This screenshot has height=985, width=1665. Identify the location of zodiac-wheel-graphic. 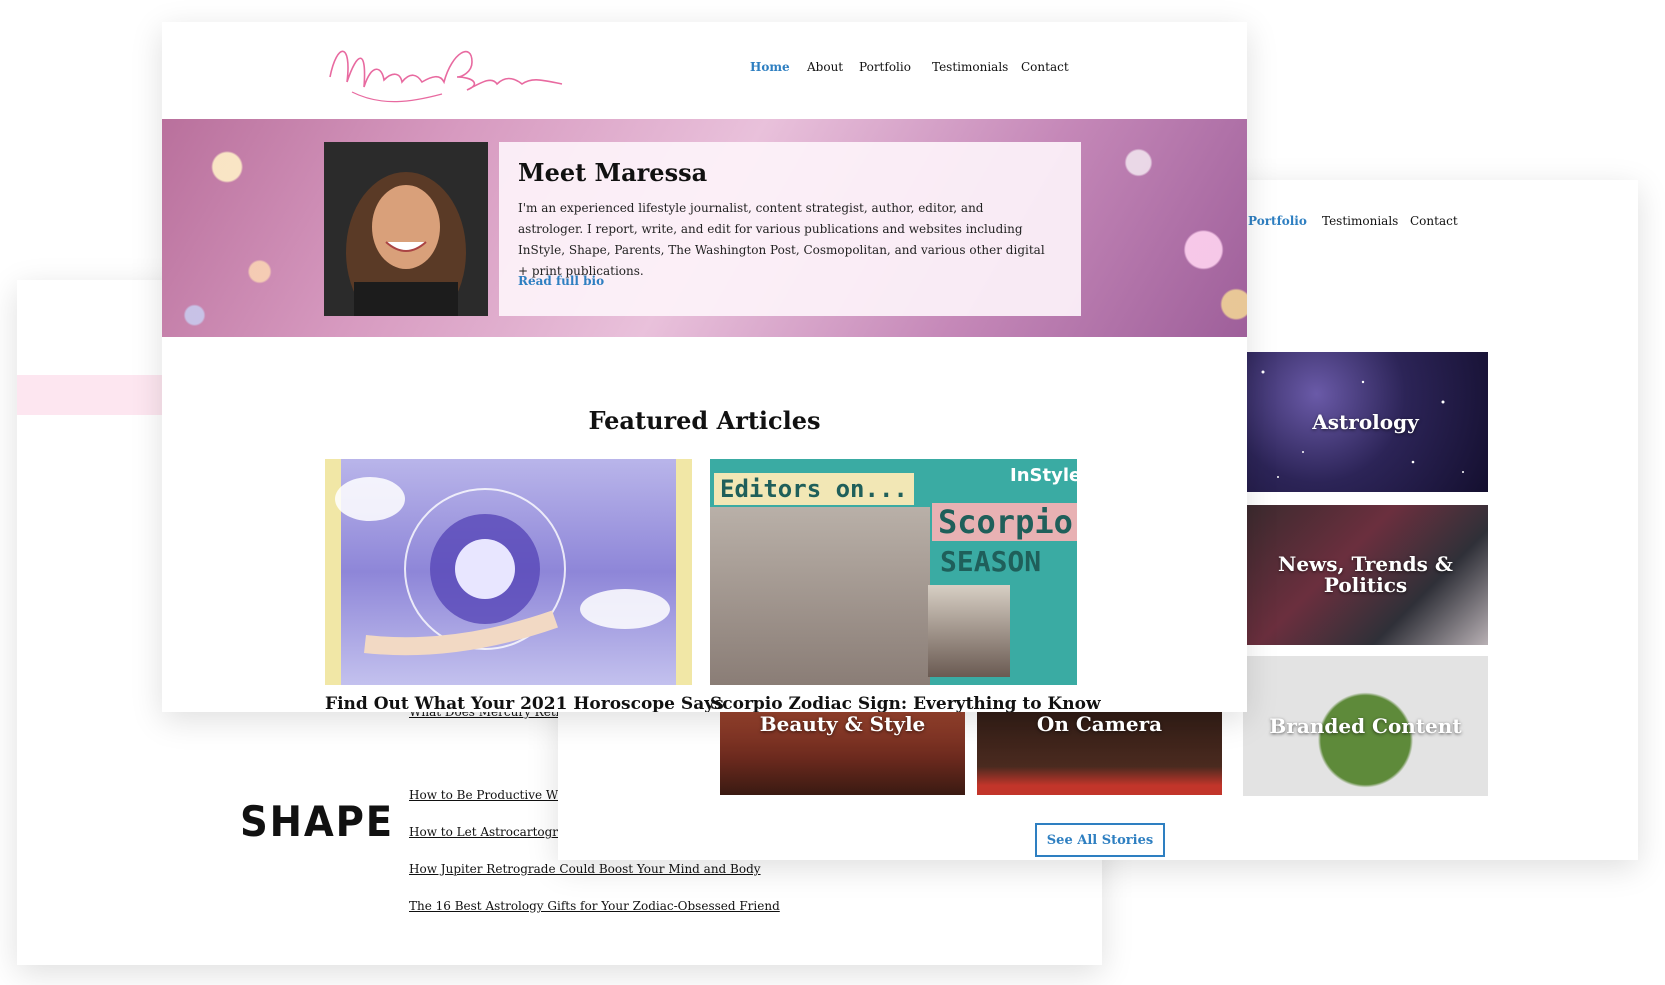
(508, 572).